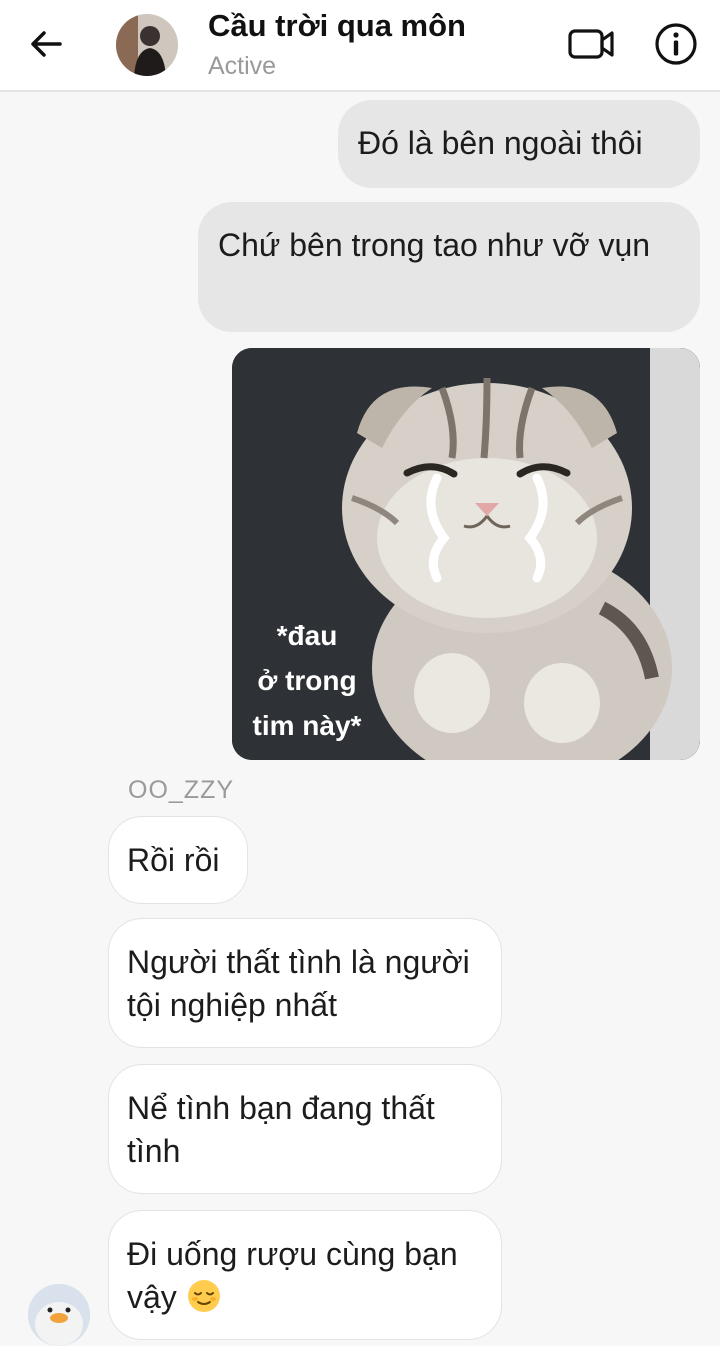 The height and width of the screenshot is (1346, 720). What do you see at coordinates (292, 1275) in the screenshot?
I see `message-text: Đi uống rượu cùng bạn vậy` at bounding box center [292, 1275].